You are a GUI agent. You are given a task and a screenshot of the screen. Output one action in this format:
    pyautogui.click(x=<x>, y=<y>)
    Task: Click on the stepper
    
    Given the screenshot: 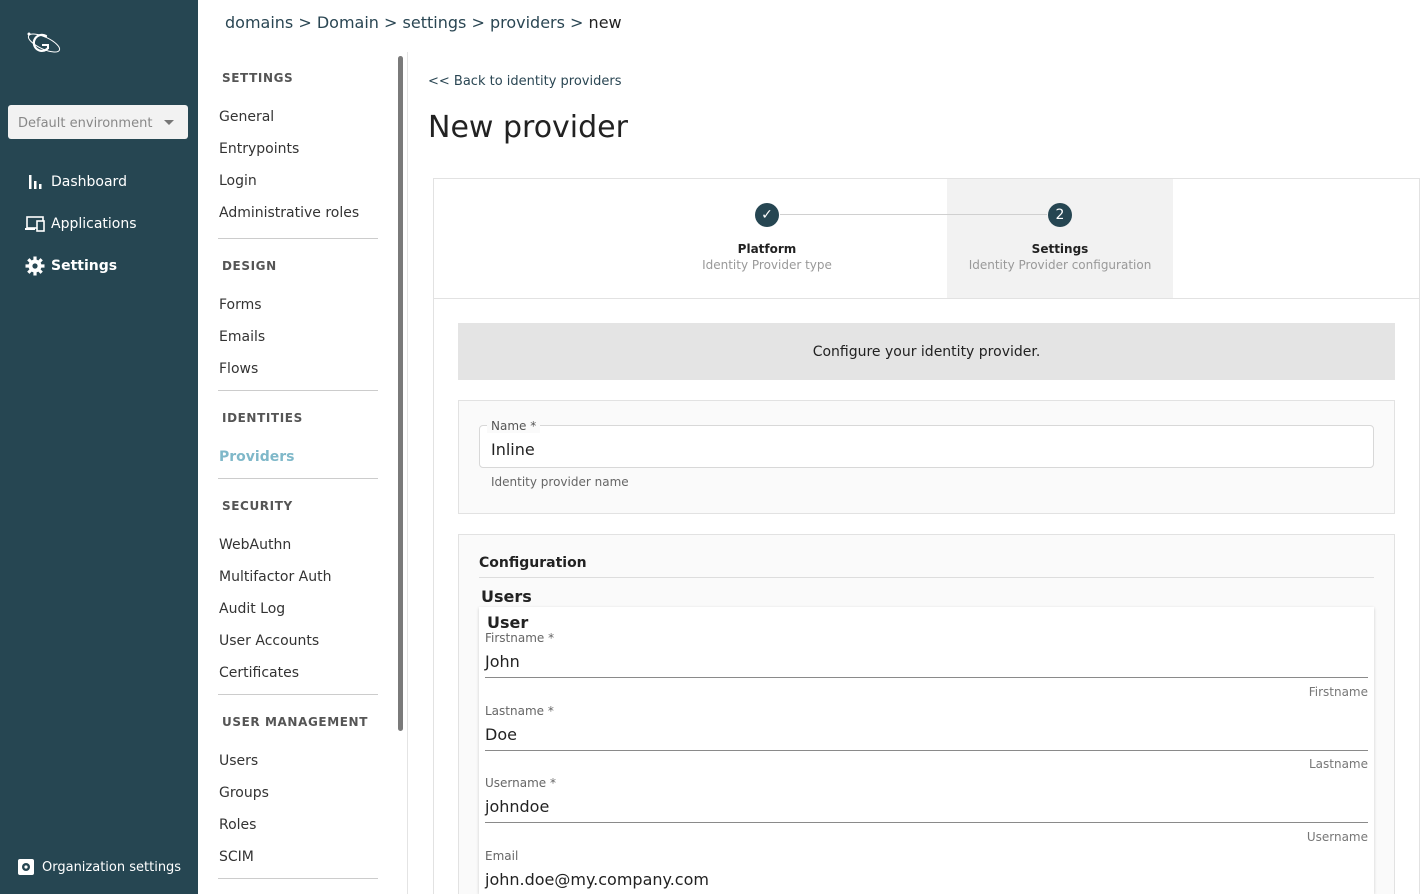 What is the action you would take?
    pyautogui.click(x=926, y=238)
    